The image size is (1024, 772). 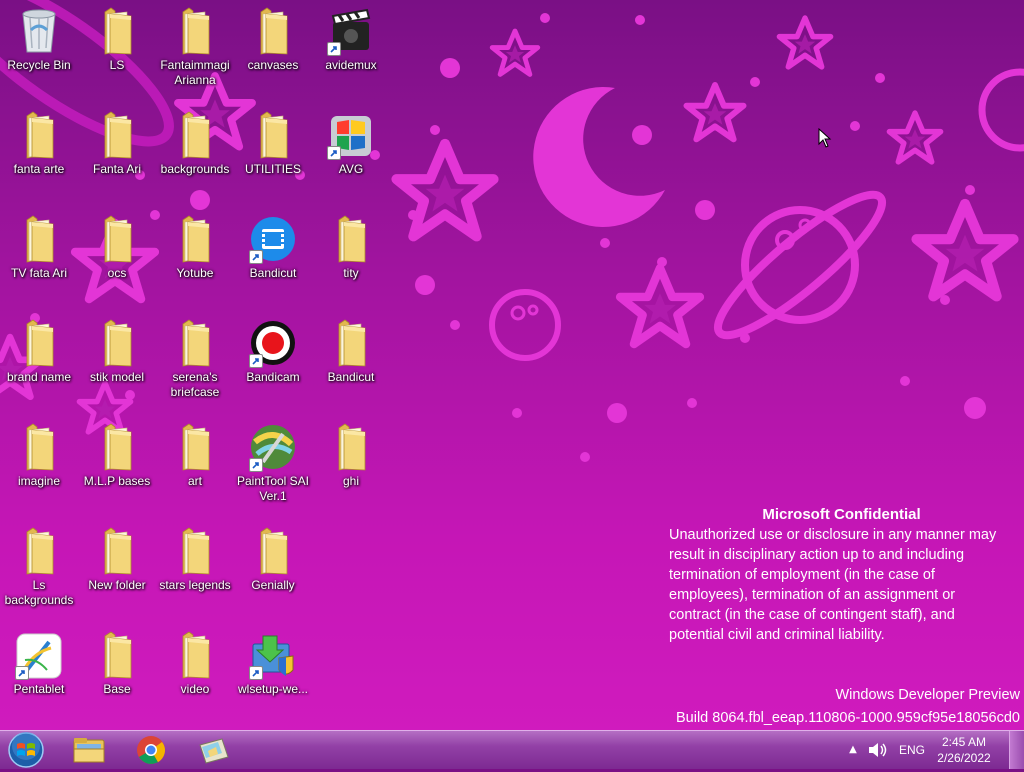 What do you see at coordinates (927, 695) in the screenshot?
I see `build-edition: Windows Developer Preview` at bounding box center [927, 695].